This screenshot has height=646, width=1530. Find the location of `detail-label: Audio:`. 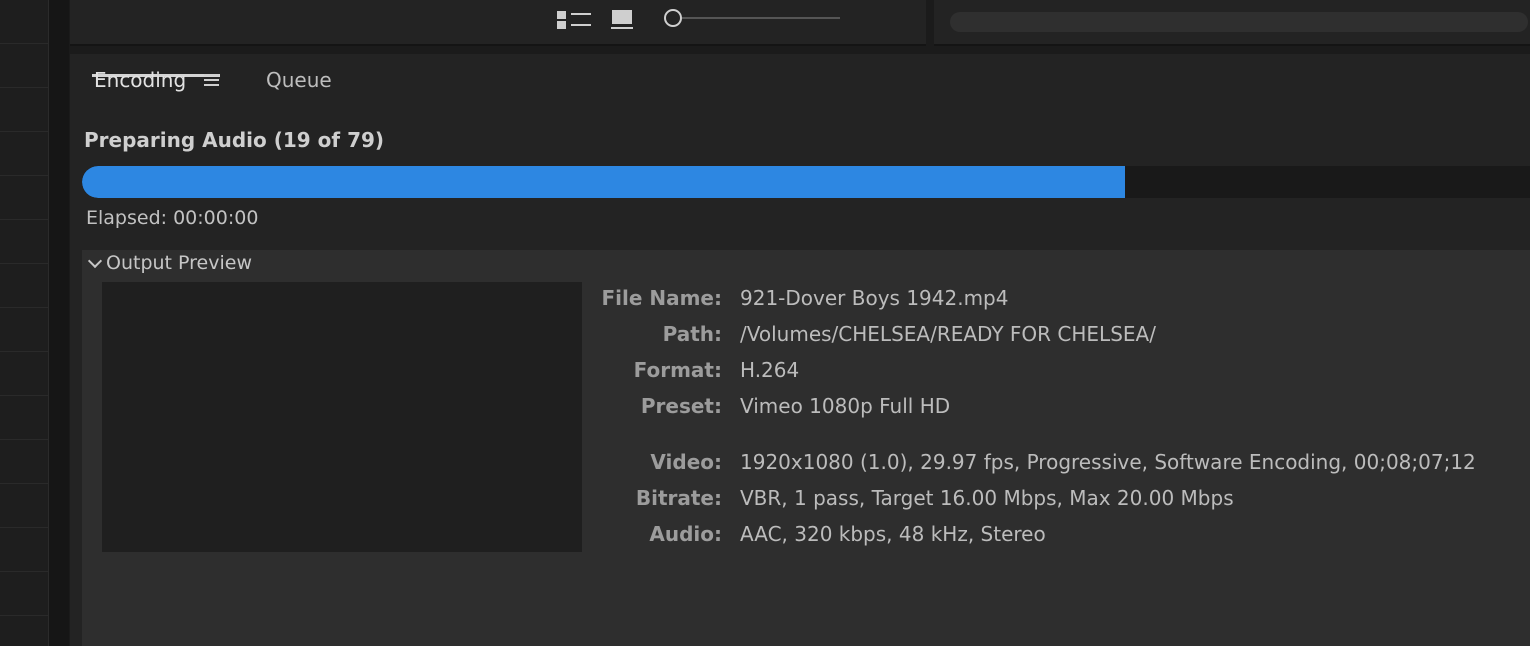

detail-label: Audio: is located at coordinates (685, 534).